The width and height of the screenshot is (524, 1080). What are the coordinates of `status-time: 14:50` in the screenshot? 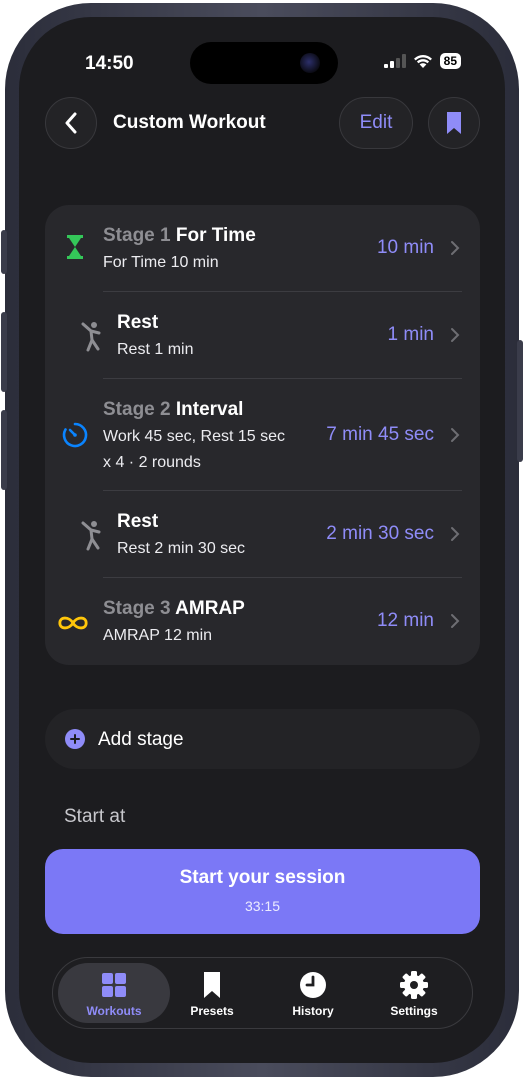 It's located at (109, 63).